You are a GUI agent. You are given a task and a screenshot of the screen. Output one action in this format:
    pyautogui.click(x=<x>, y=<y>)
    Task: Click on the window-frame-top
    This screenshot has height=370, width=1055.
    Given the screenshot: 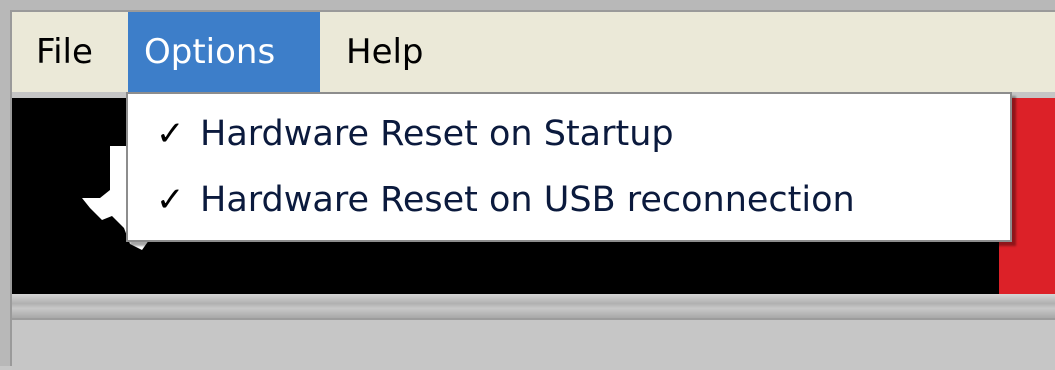 What is the action you would take?
    pyautogui.click(x=527, y=5)
    